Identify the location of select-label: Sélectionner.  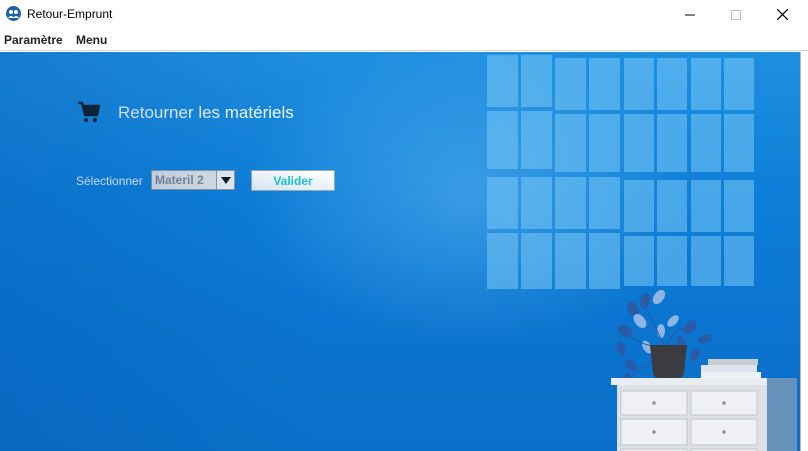
(109, 181).